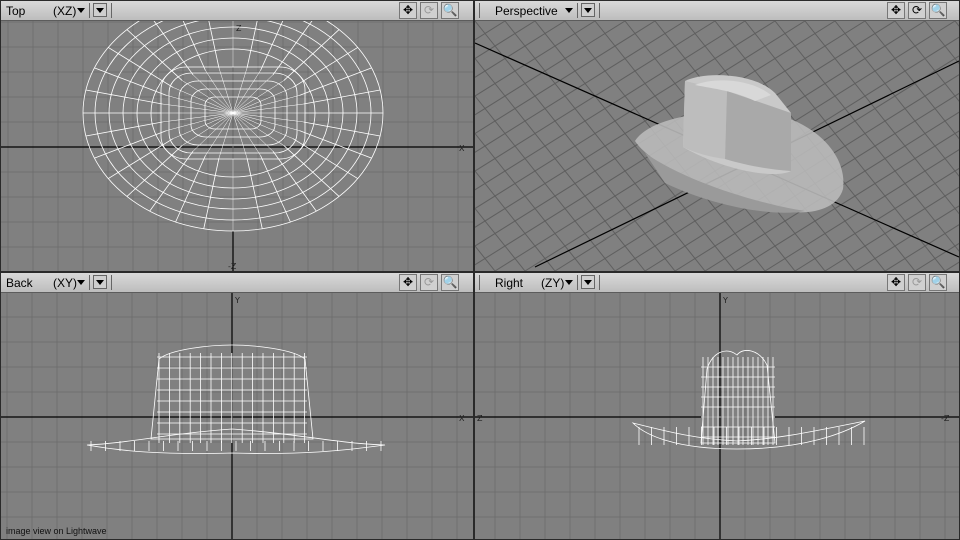 This screenshot has width=960, height=540. Describe the element at coordinates (16, 11) in the screenshot. I see `viewport-name: Top` at that location.